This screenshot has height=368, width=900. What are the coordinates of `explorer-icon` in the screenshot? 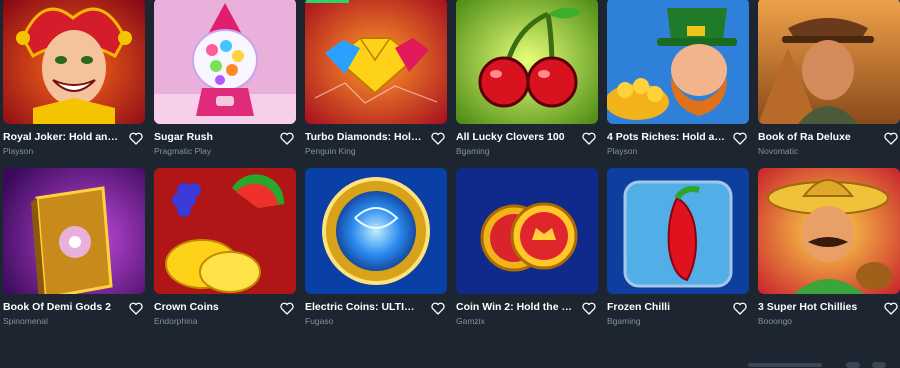 It's located at (829, 62).